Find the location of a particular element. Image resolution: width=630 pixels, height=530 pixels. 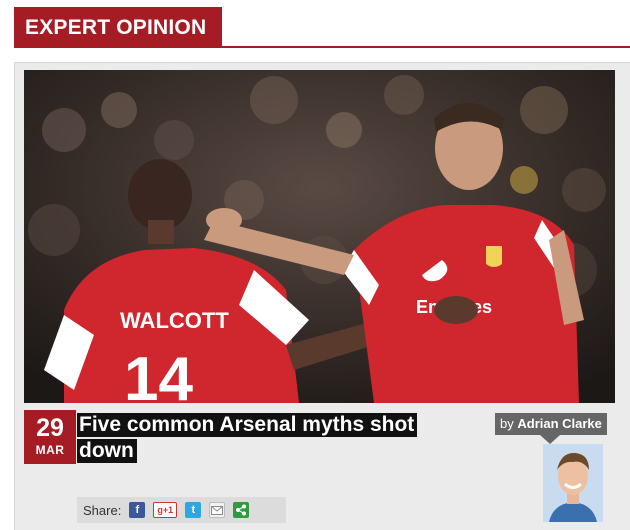

headline-link: Five common Arsenal myths shot down is located at coordinates (247, 438).